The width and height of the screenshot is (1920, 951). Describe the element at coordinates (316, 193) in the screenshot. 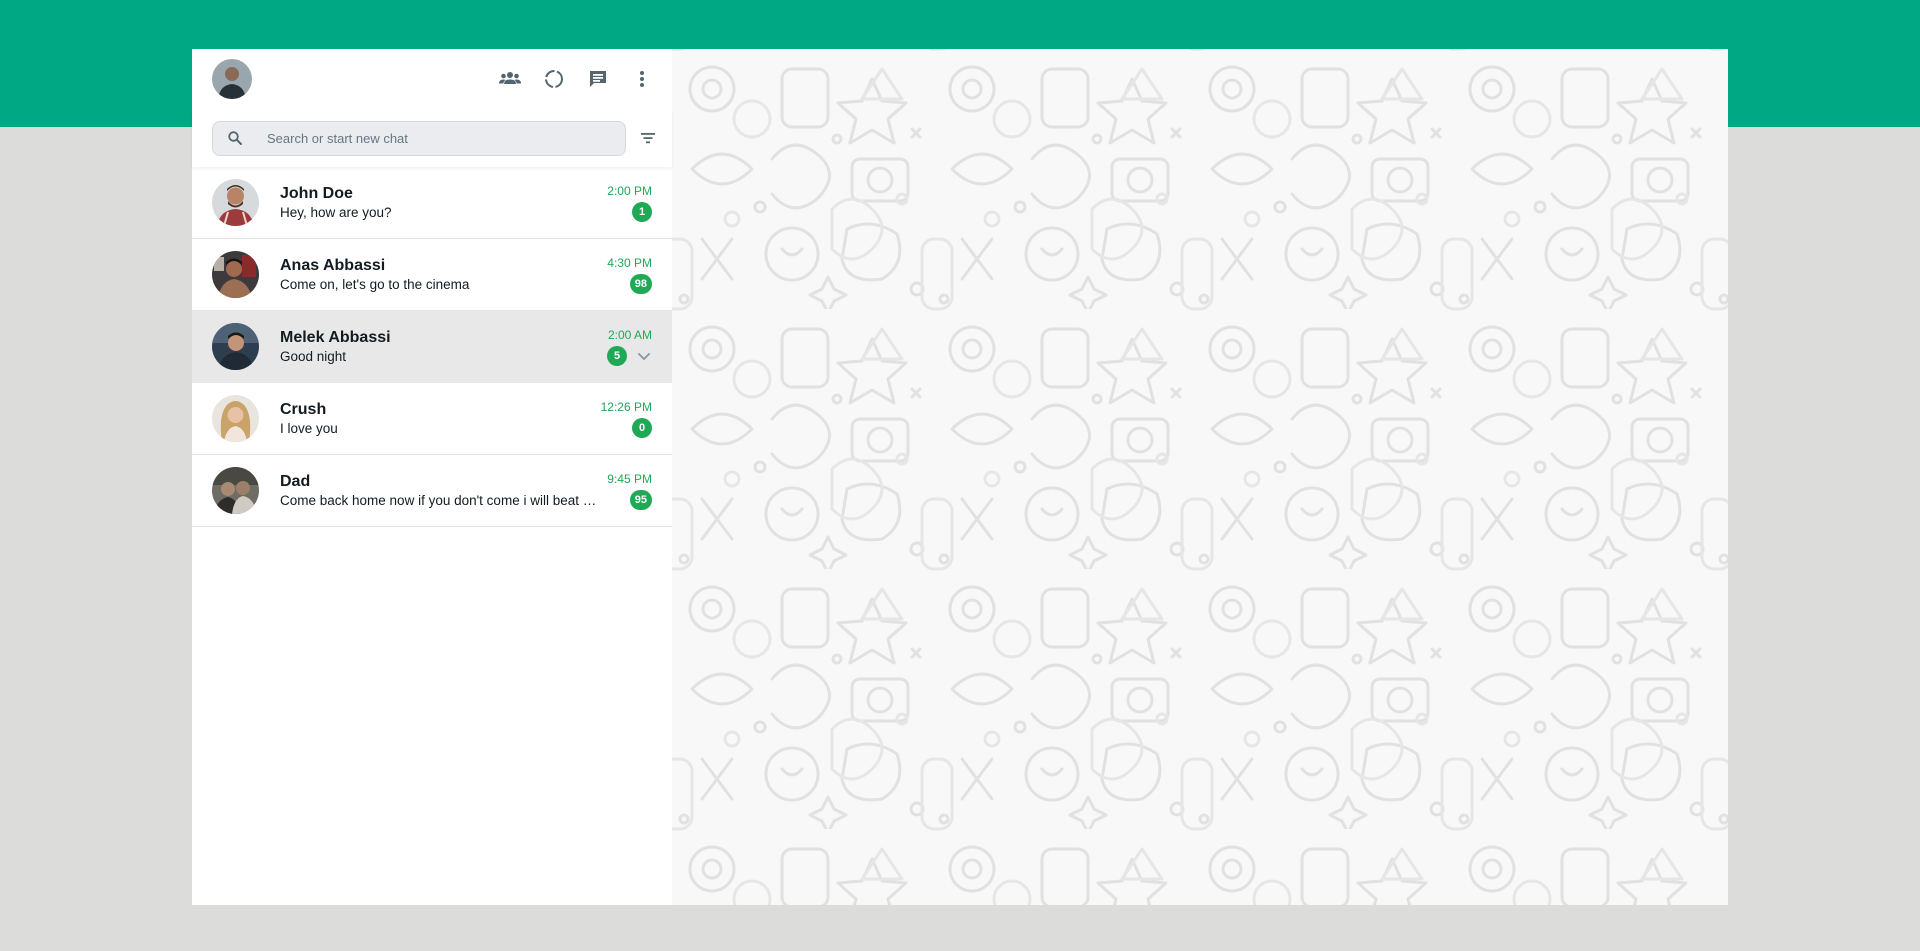

I see `chat-name: John Doe` at that location.